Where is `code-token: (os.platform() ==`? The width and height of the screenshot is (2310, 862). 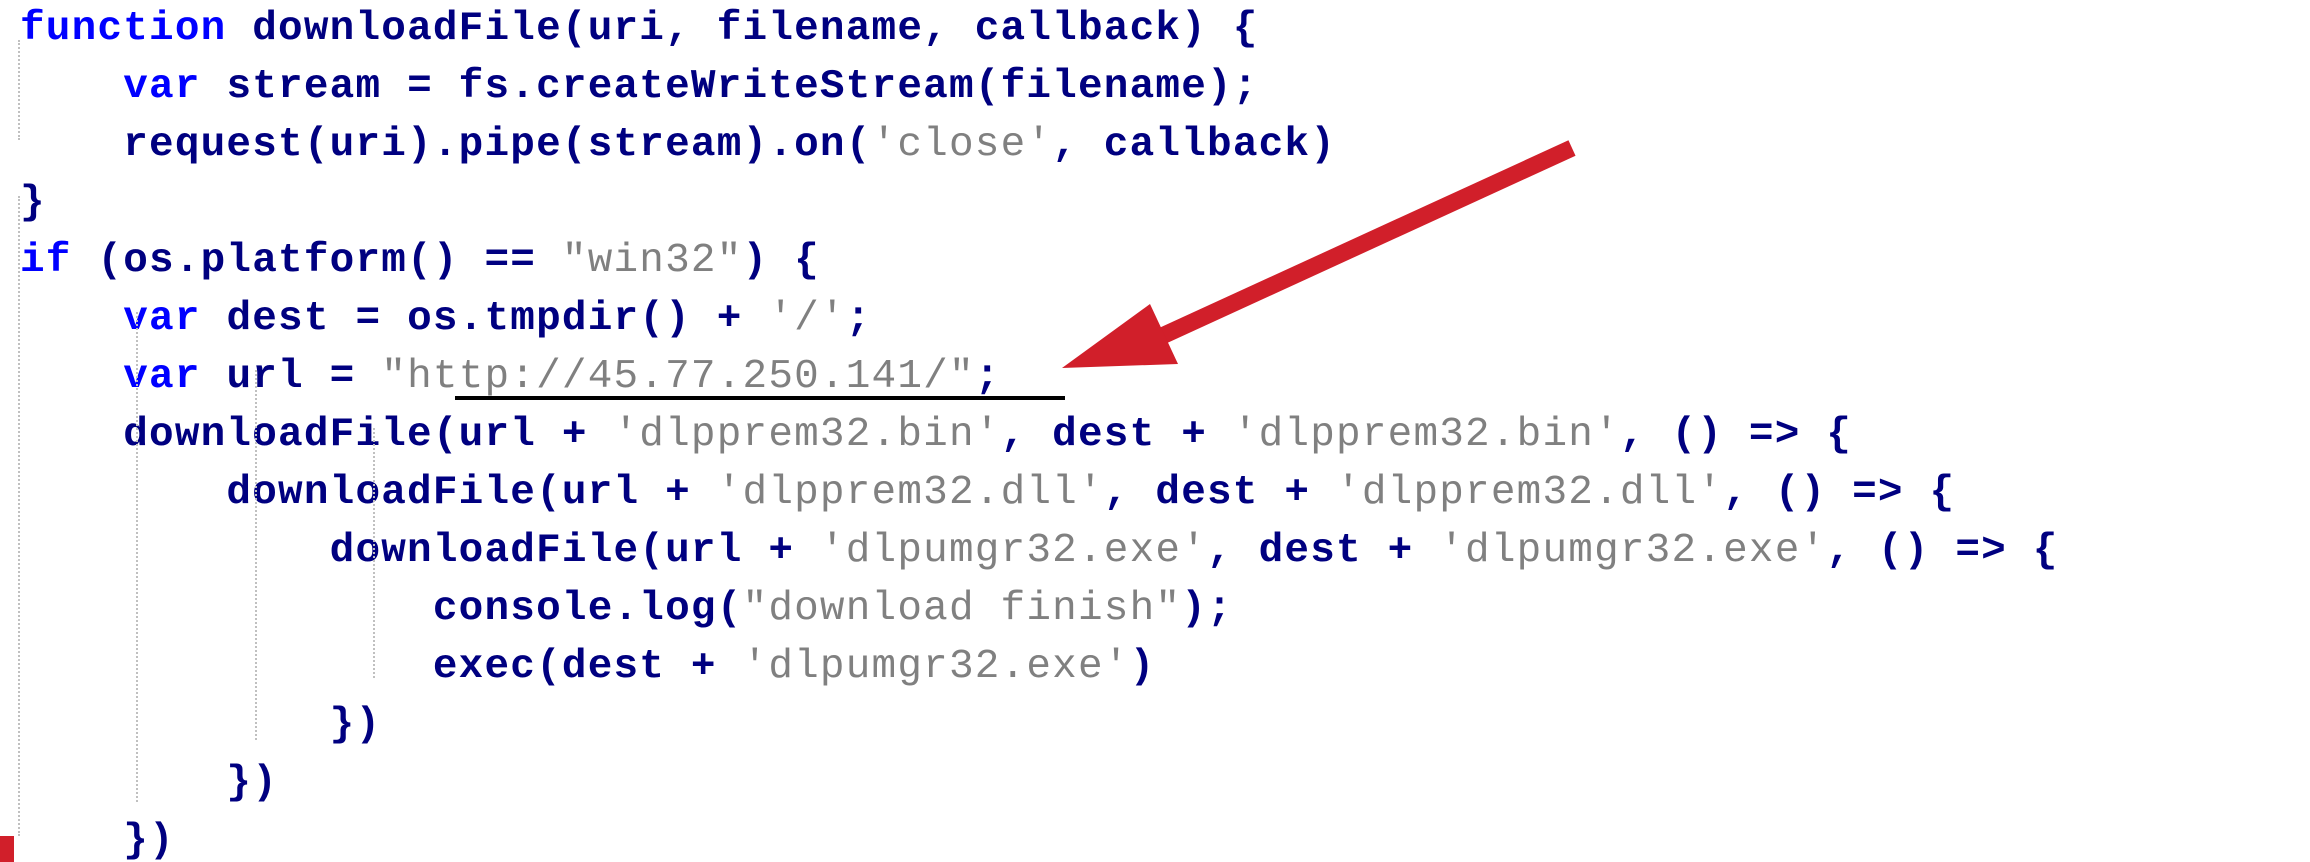
code-token: (os.platform() == is located at coordinates (316, 261).